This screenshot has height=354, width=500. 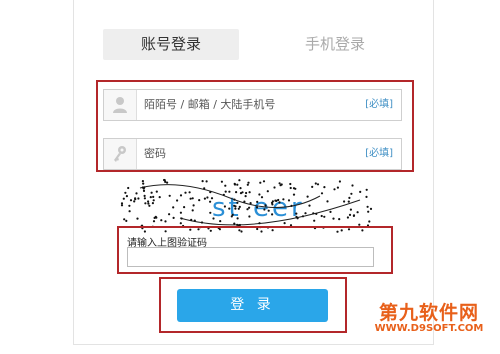 I want to click on login-button: 登 录, so click(x=252, y=305).